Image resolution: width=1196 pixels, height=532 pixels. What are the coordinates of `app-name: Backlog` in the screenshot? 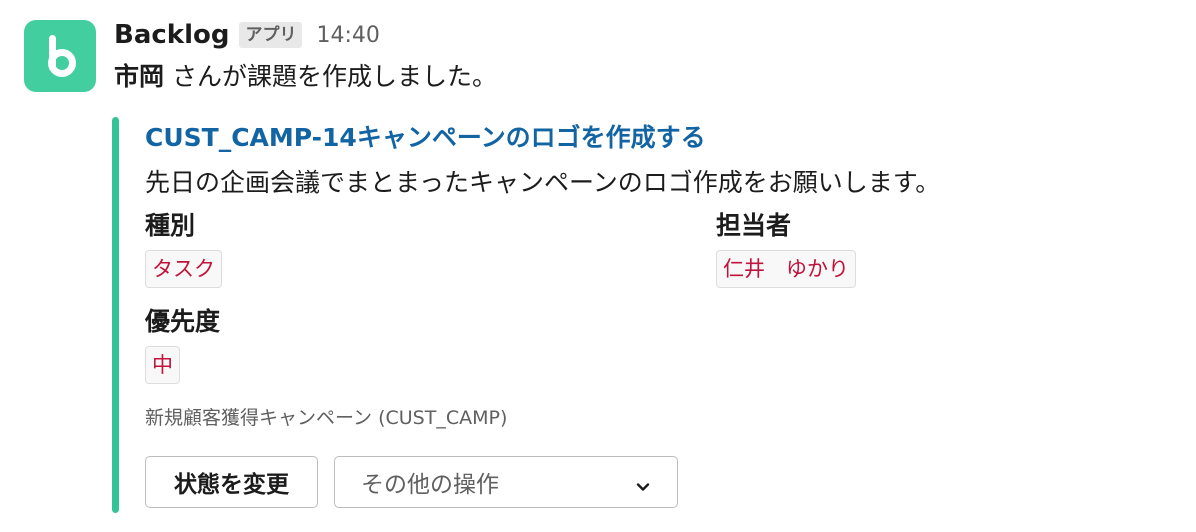 It's located at (171, 35).